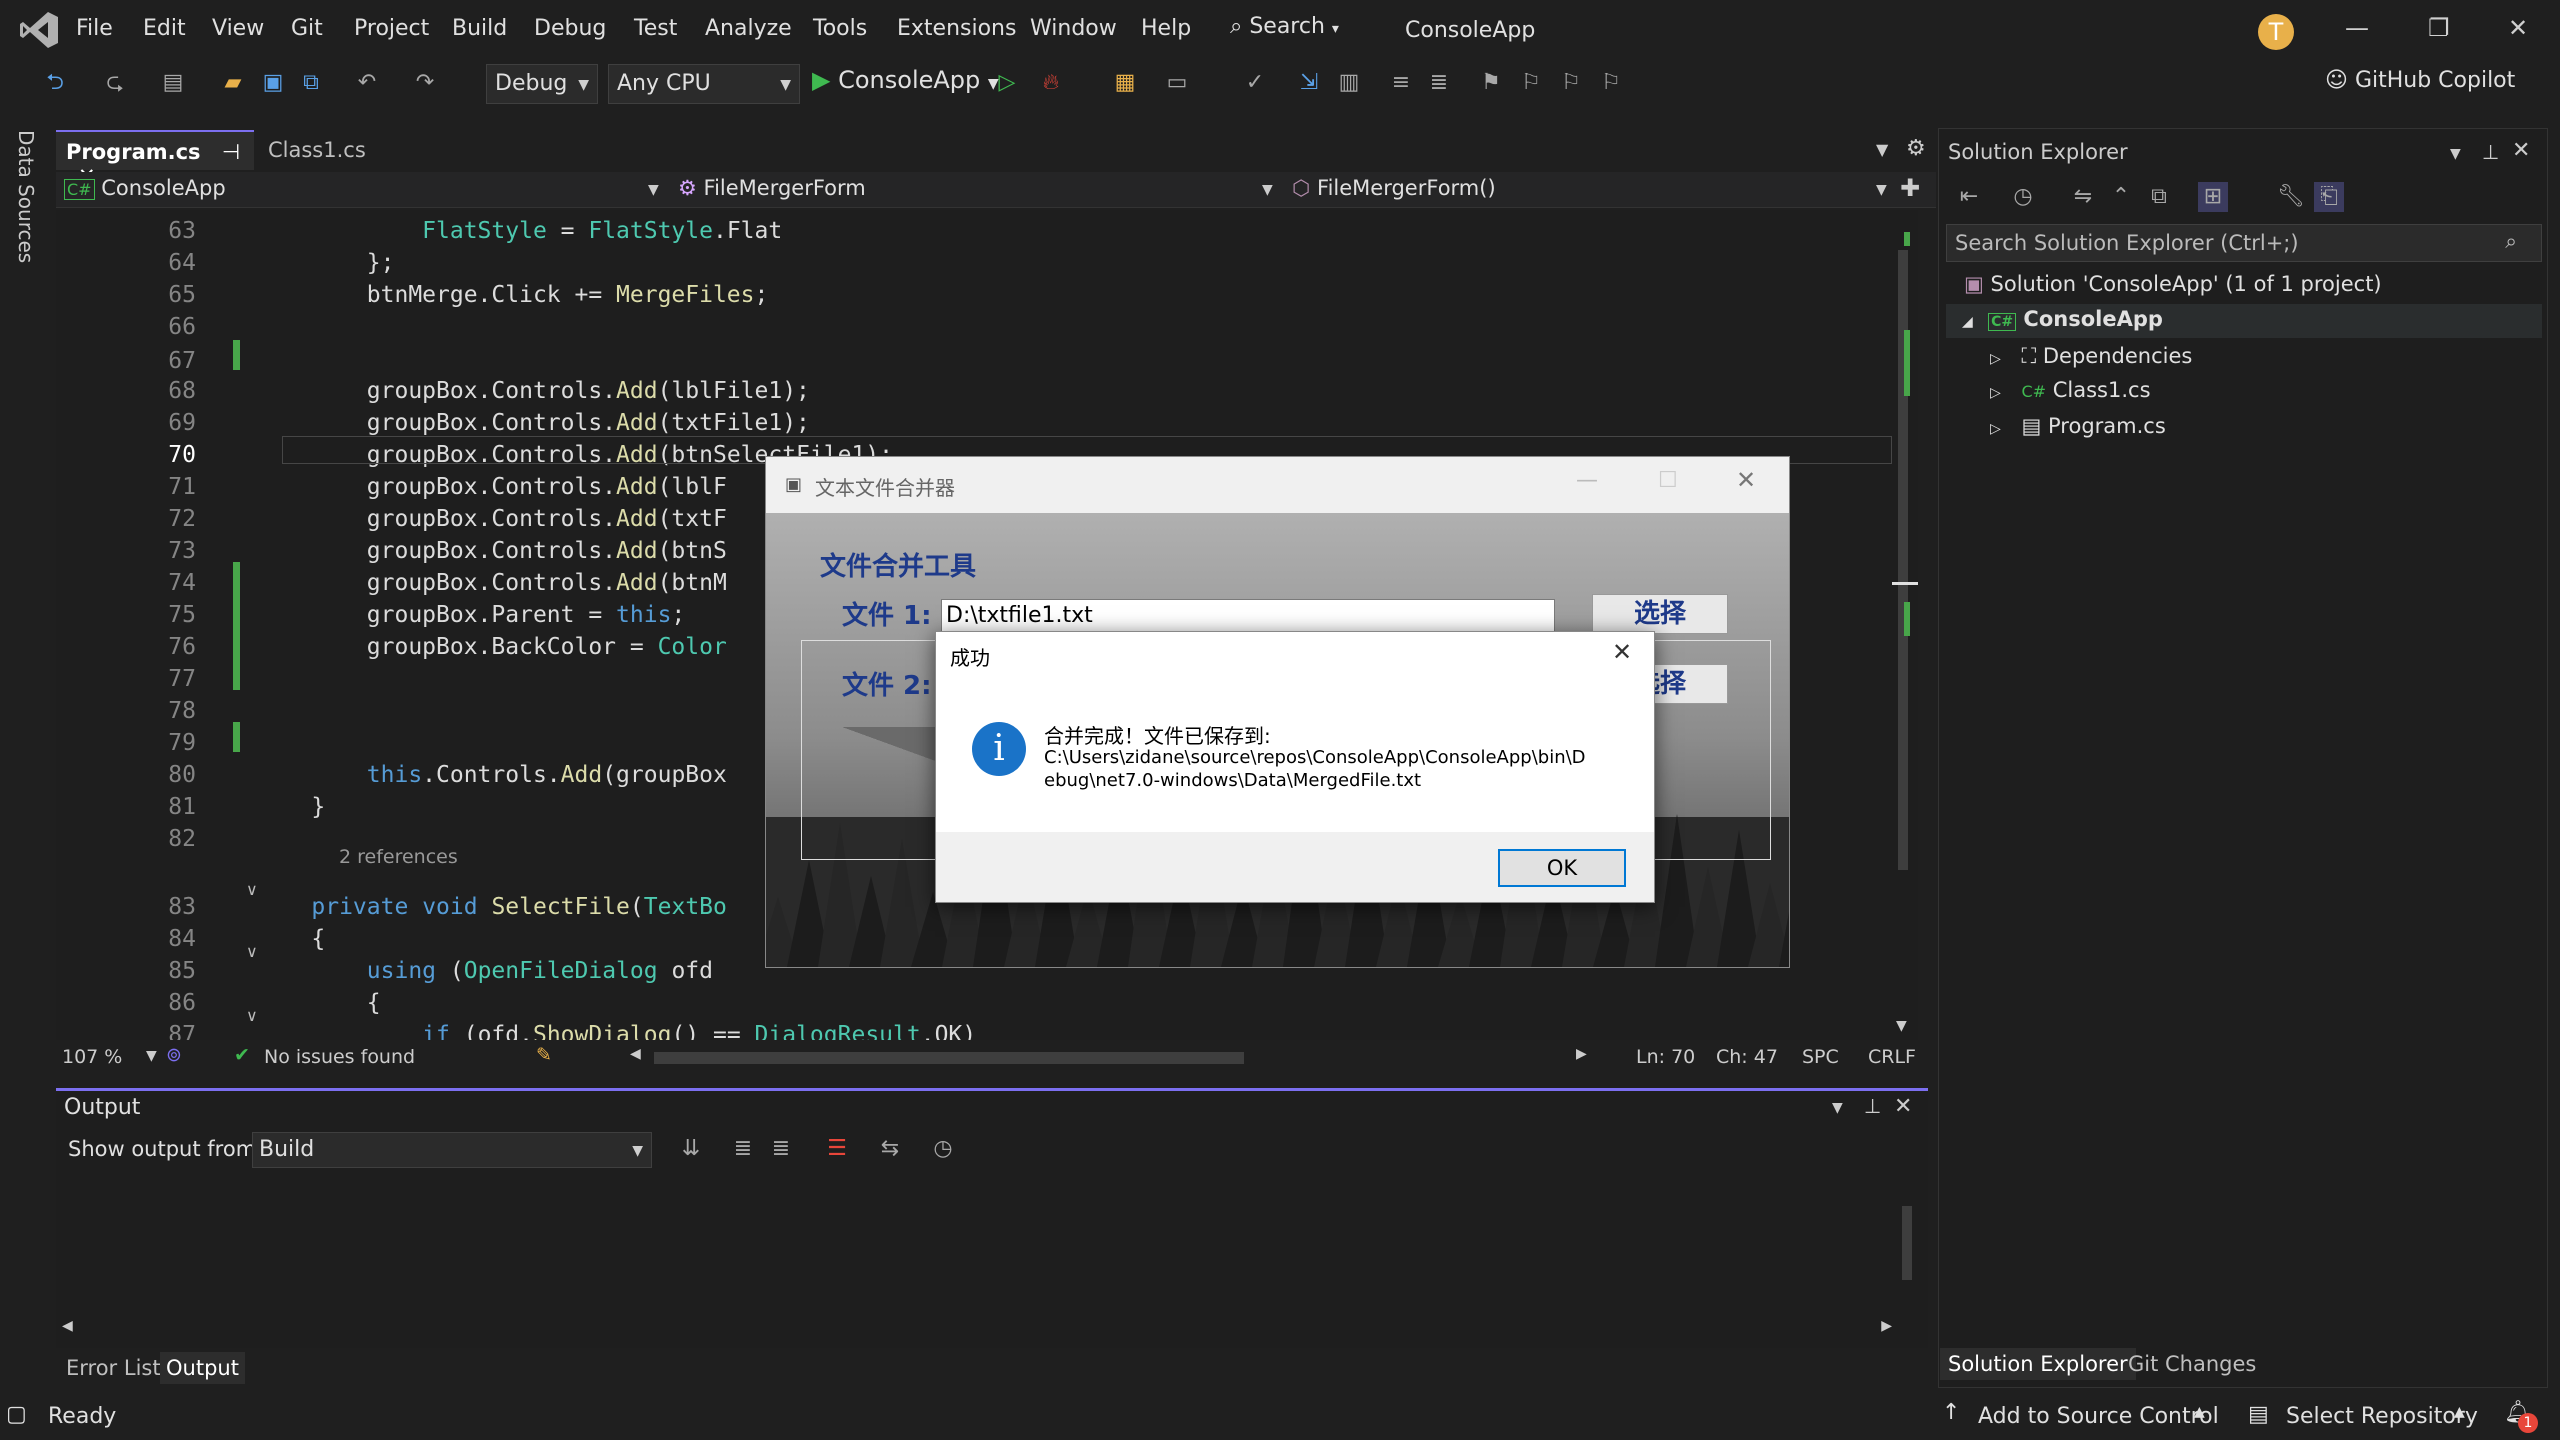 The width and height of the screenshot is (2560, 1440). Describe the element at coordinates (273, 83) in the screenshot. I see `save-icon: ▣` at that location.